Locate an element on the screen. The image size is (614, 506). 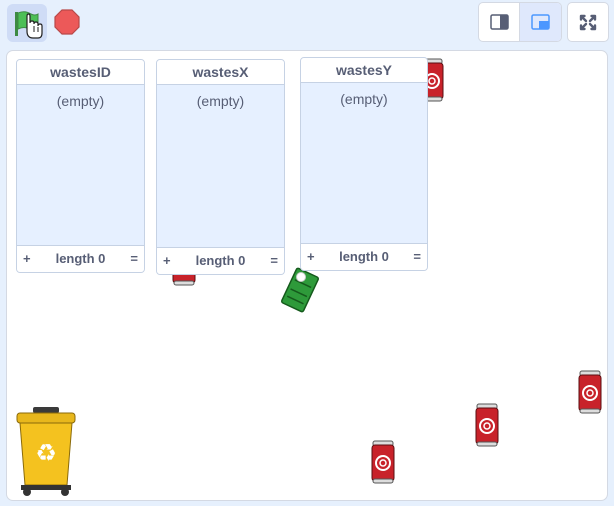
stop-icon is located at coordinates (67, 22).